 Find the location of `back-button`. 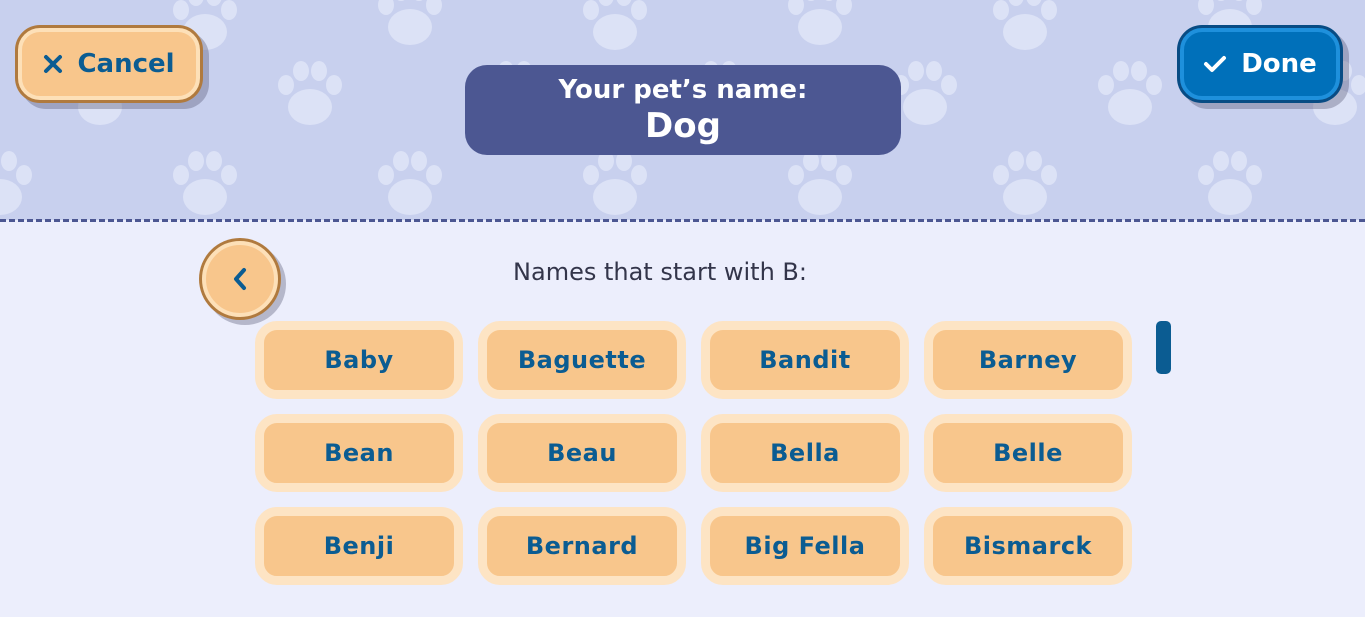

back-button is located at coordinates (240, 279).